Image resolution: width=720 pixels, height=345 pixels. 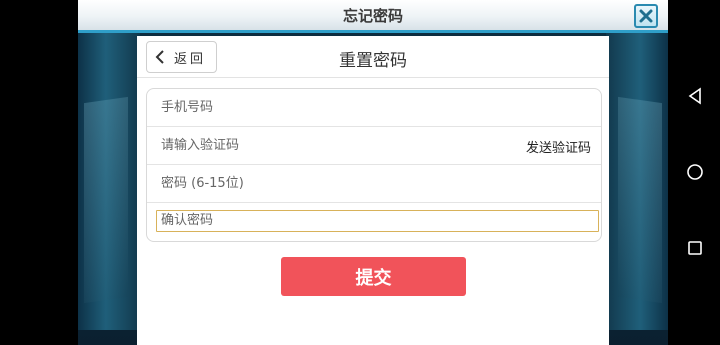 I want to click on close-icon, so click(x=646, y=16).